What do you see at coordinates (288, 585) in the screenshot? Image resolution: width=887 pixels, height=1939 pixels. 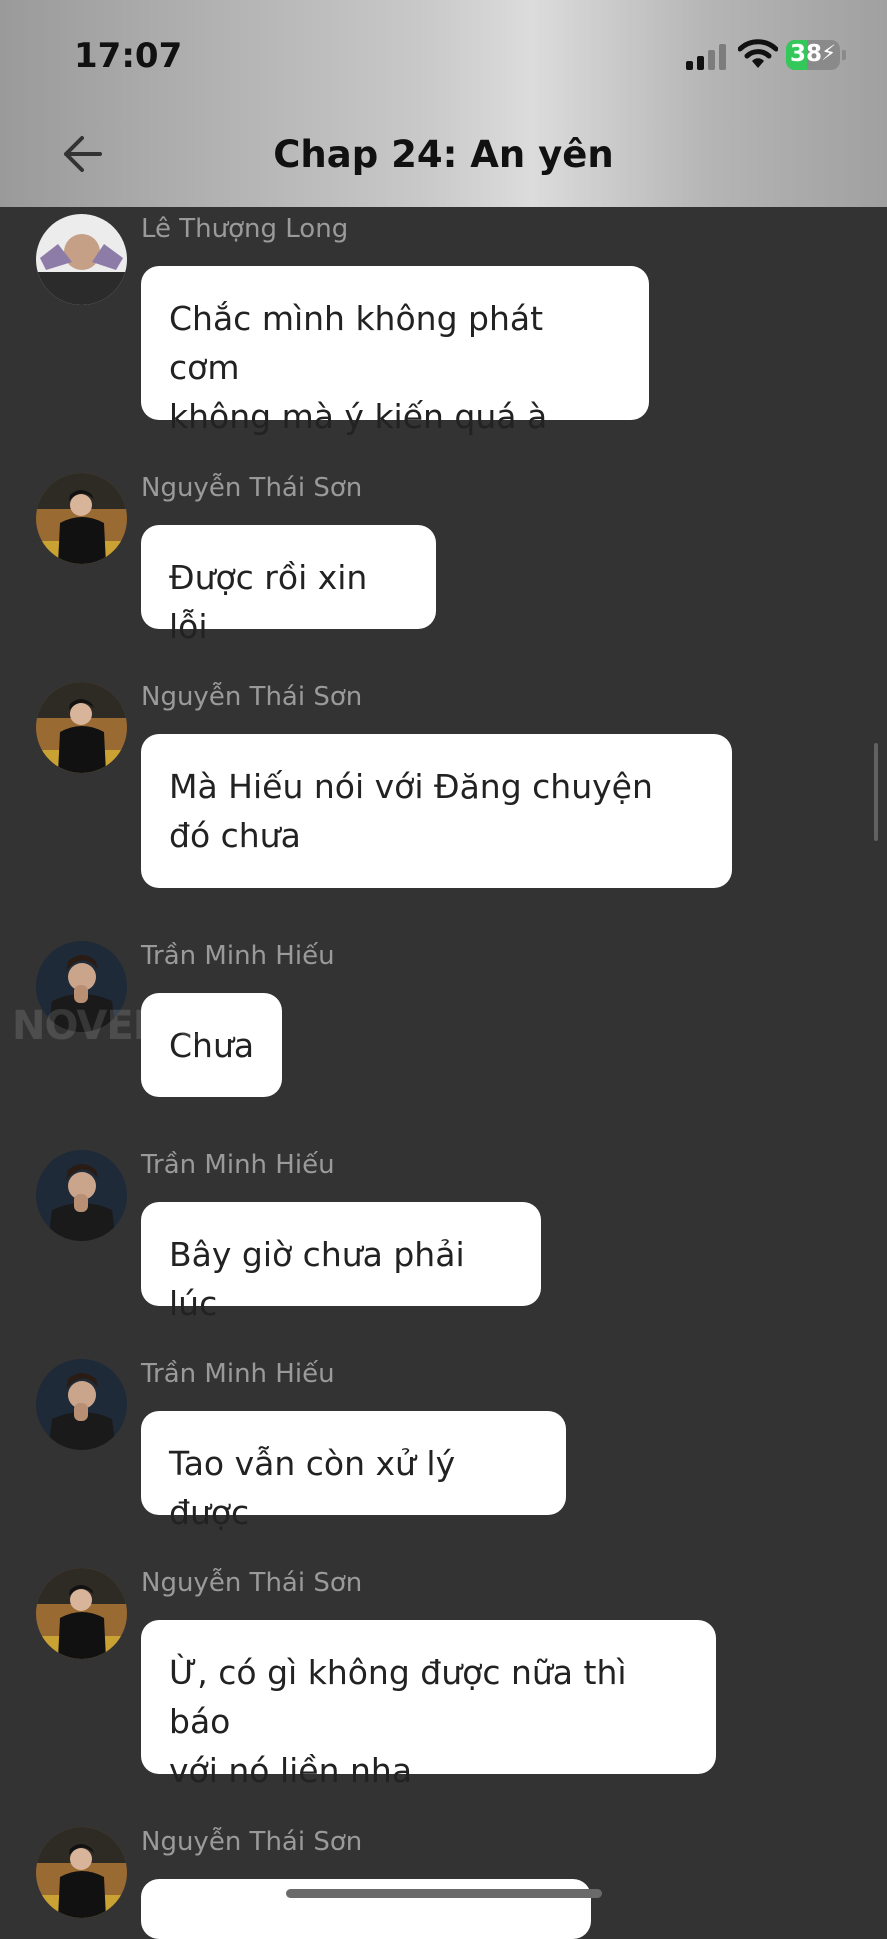 I see `message-bubble: Được rồi xin lỗi` at bounding box center [288, 585].